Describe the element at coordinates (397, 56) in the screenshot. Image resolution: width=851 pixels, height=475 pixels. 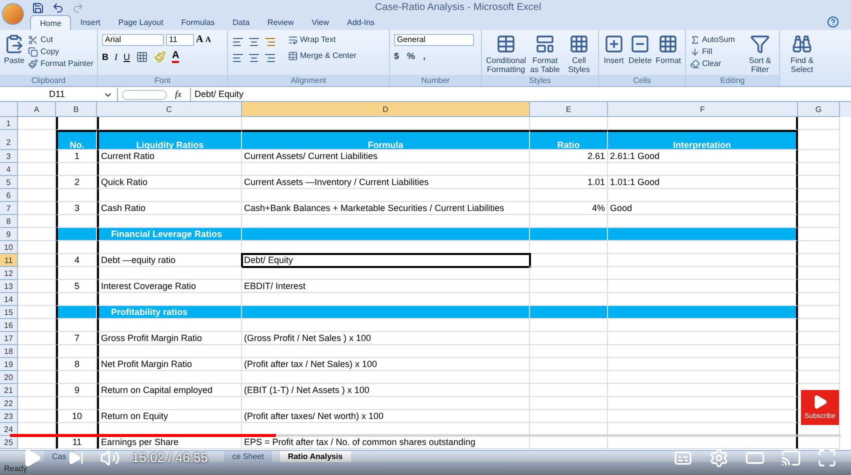
I see `currency-button: $` at that location.